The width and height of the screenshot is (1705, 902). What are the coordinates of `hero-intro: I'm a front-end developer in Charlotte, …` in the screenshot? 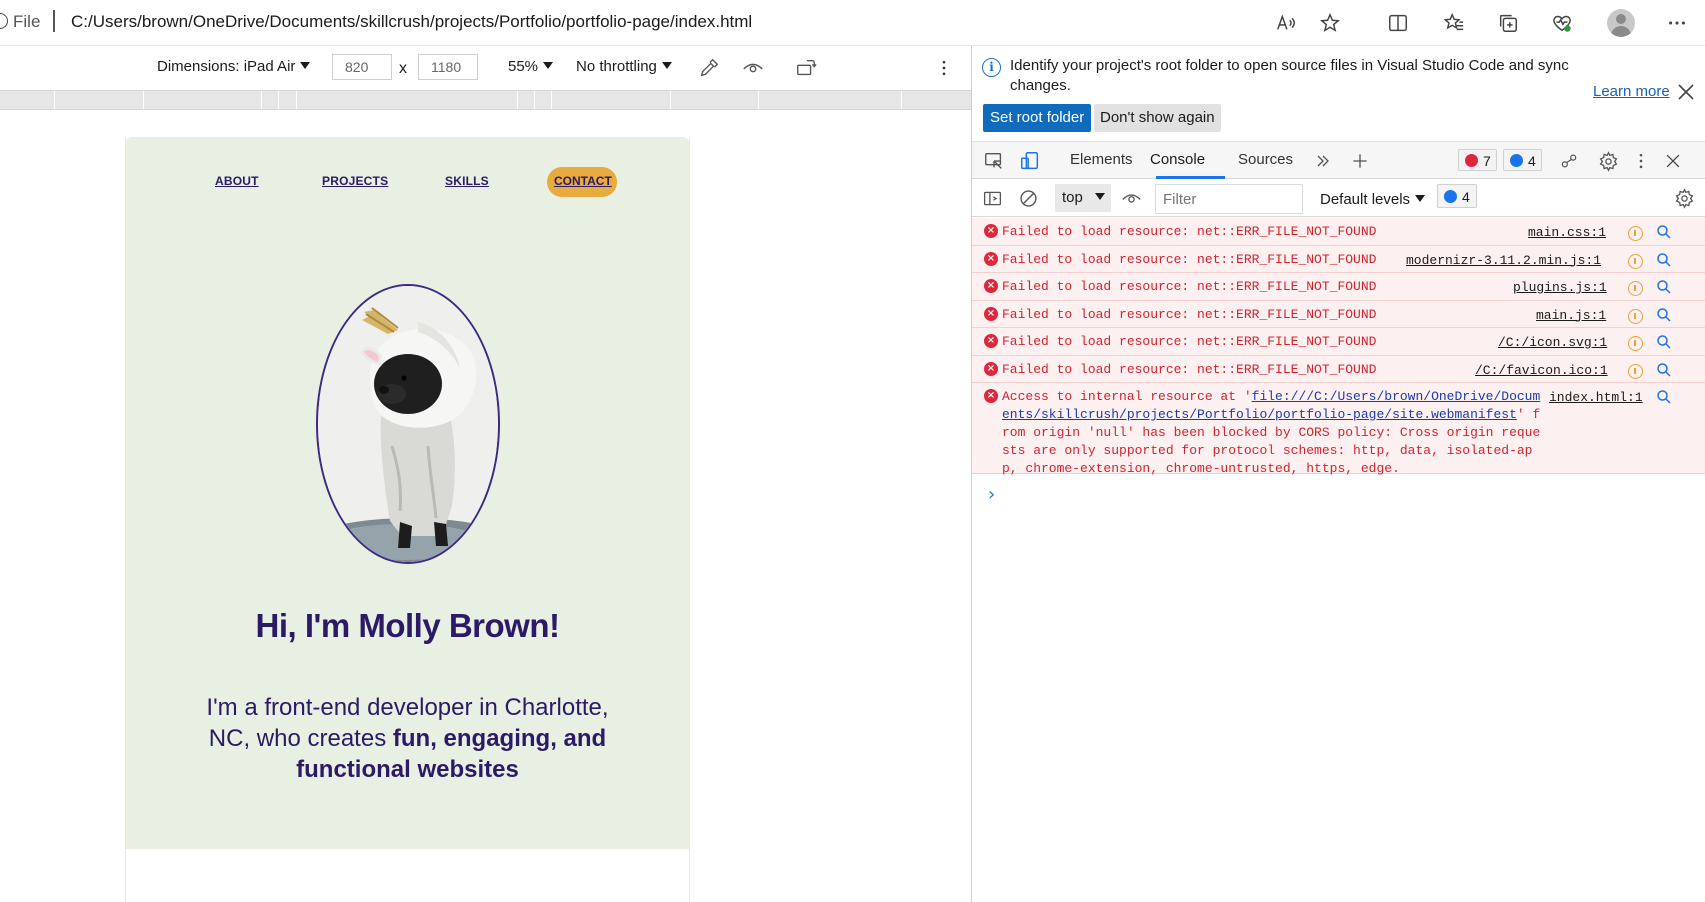 It's located at (407, 738).